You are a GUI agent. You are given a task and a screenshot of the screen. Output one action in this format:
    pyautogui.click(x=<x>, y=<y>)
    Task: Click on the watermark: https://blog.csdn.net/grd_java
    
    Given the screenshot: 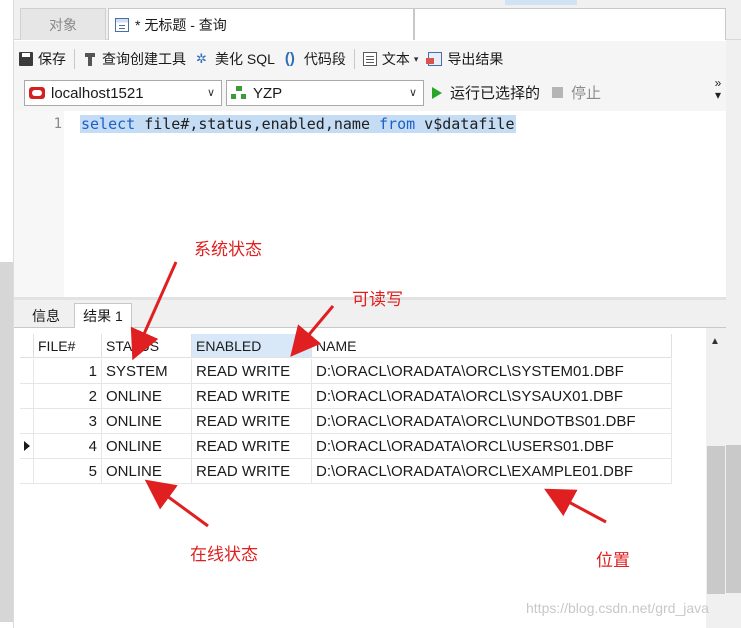 What is the action you would take?
    pyautogui.click(x=617, y=608)
    